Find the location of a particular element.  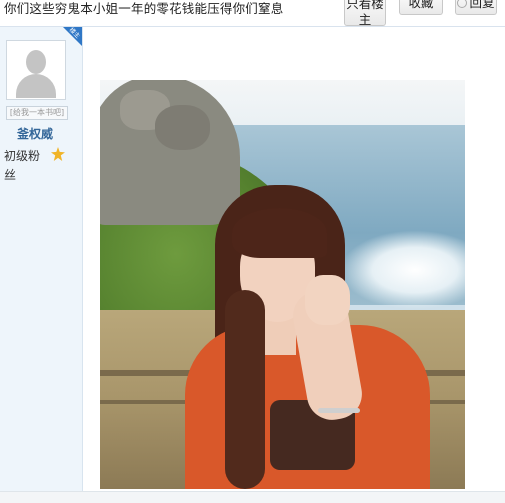

photo-bracelet is located at coordinates (339, 410).